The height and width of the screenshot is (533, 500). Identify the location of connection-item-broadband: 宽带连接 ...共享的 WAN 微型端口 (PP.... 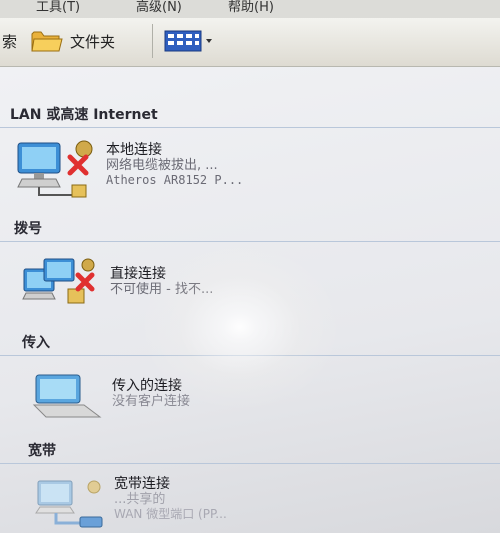
(250, 502).